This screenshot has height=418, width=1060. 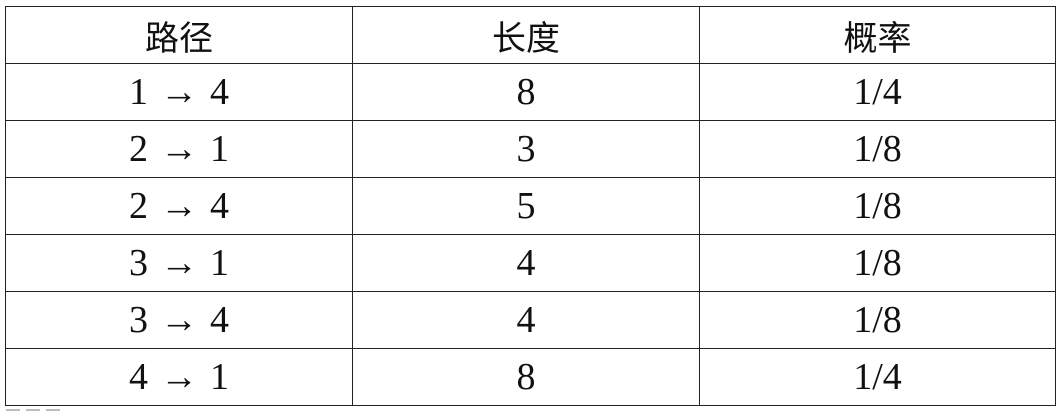 I want to click on length-cell: 3, so click(x=526, y=149).